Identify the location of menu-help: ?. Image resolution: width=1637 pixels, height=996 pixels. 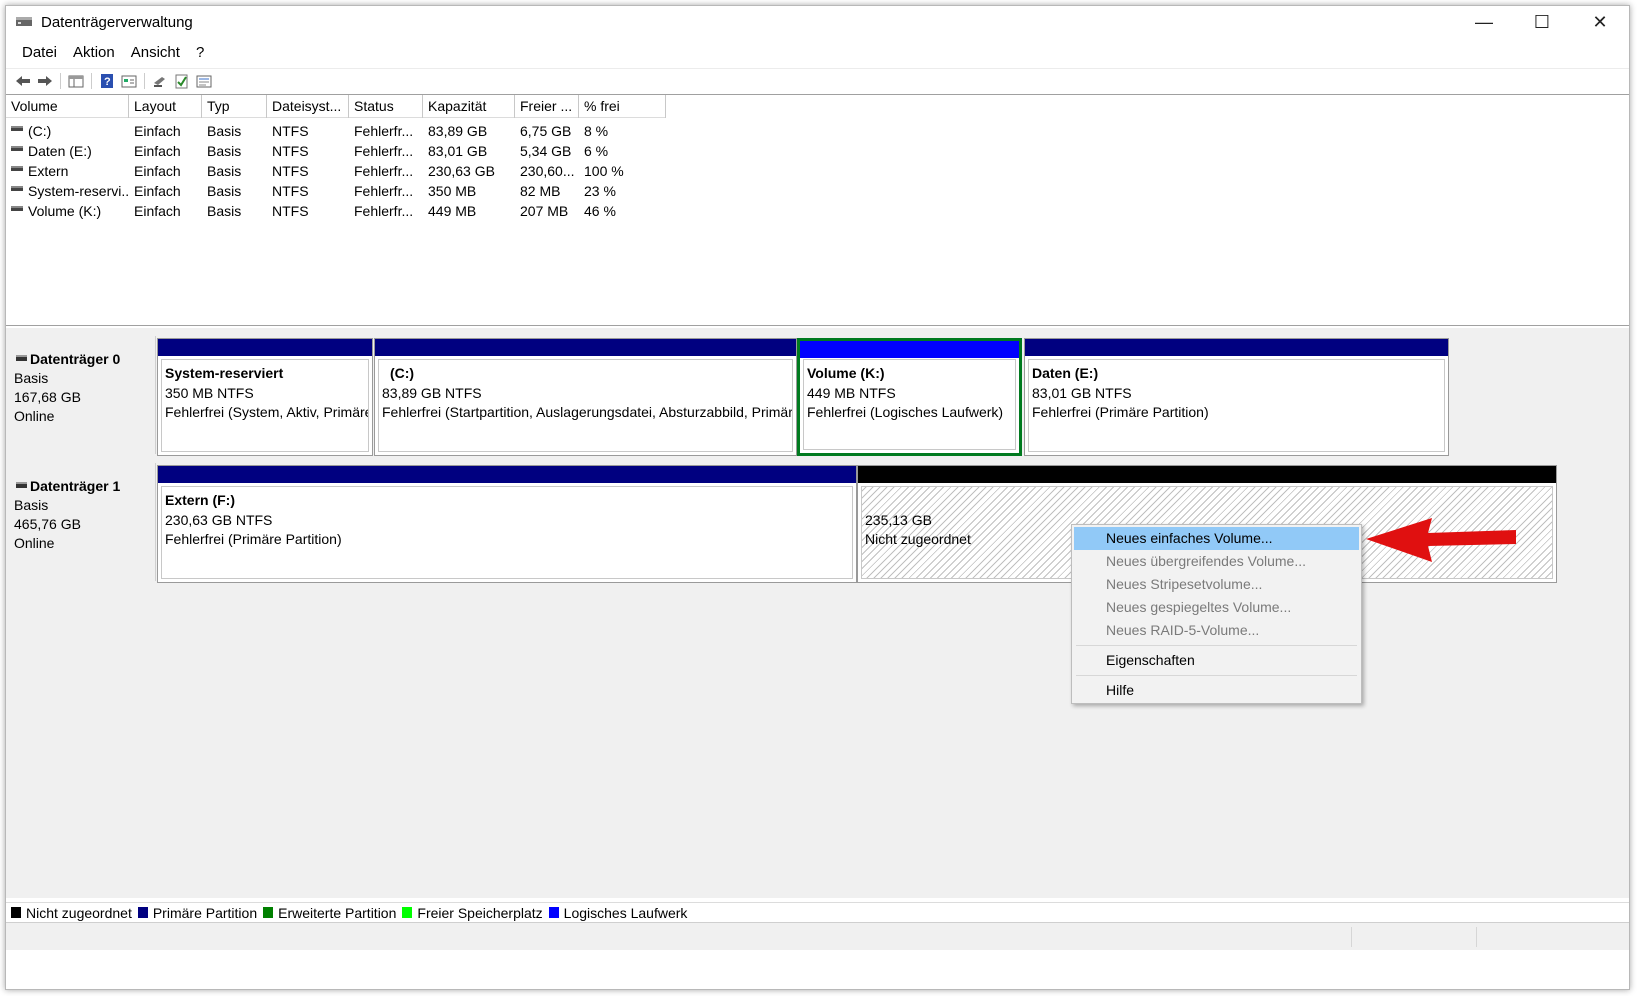
(200, 53).